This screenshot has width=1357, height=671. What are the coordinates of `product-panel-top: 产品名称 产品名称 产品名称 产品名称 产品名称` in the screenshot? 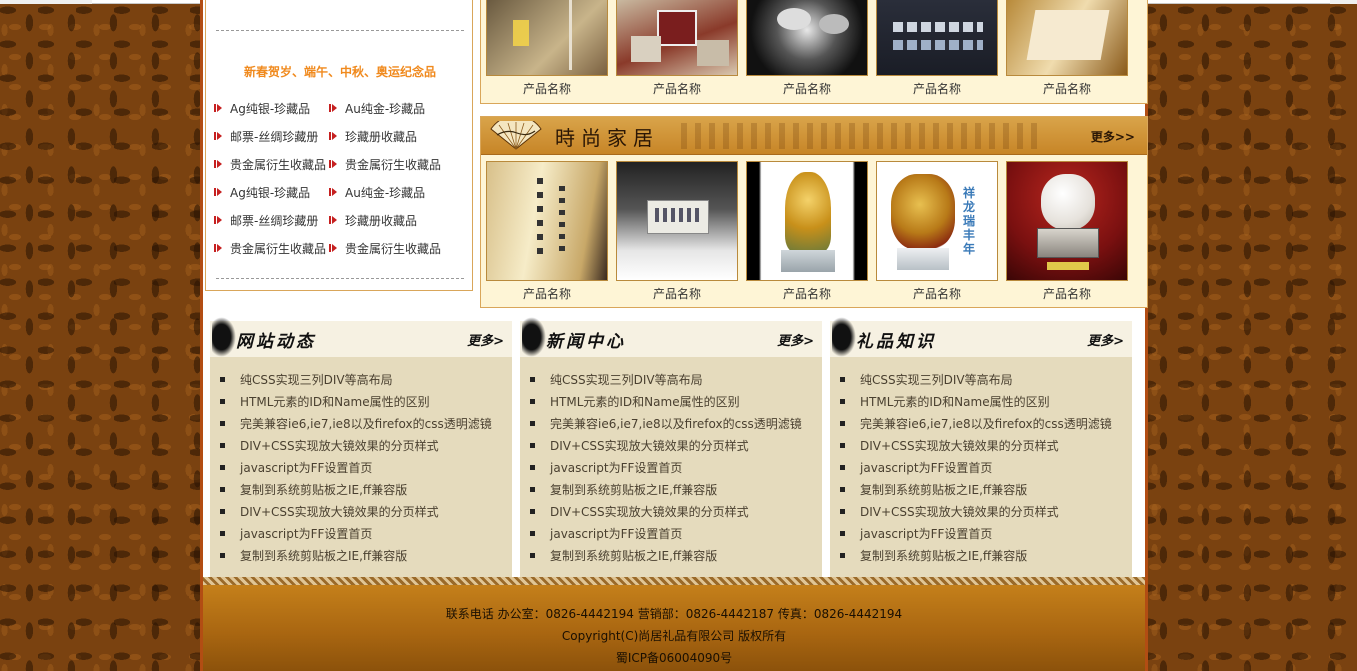 It's located at (814, 52).